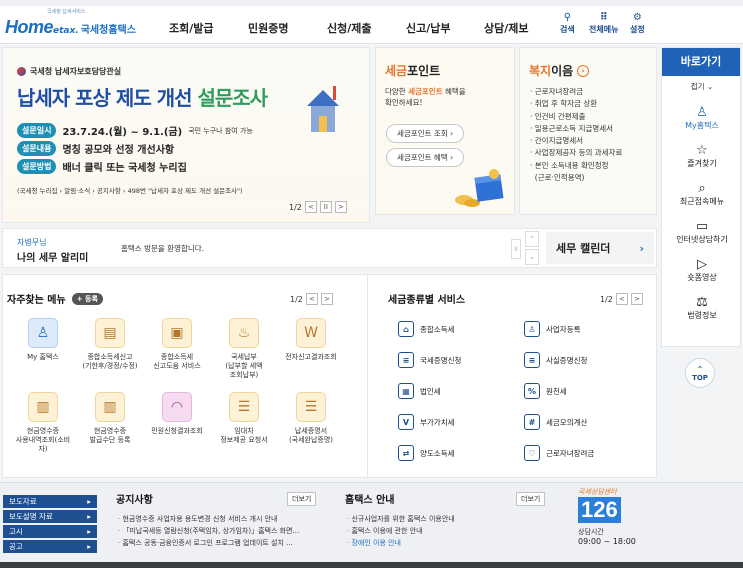 This screenshot has width=743, height=568. Describe the element at coordinates (427, 300) in the screenshot. I see `tax-service-title: 세금종류별 서비스` at that location.